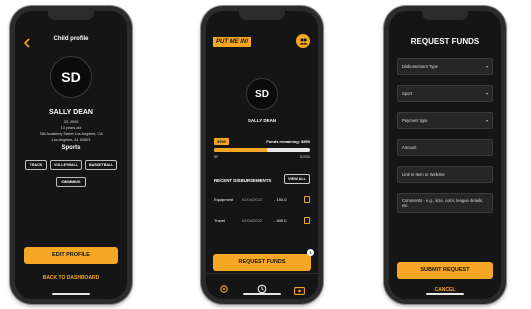 This screenshot has height=309, width=531. What do you see at coordinates (445, 41) in the screenshot?
I see `page-title: REQUEST FUNDS` at bounding box center [445, 41].